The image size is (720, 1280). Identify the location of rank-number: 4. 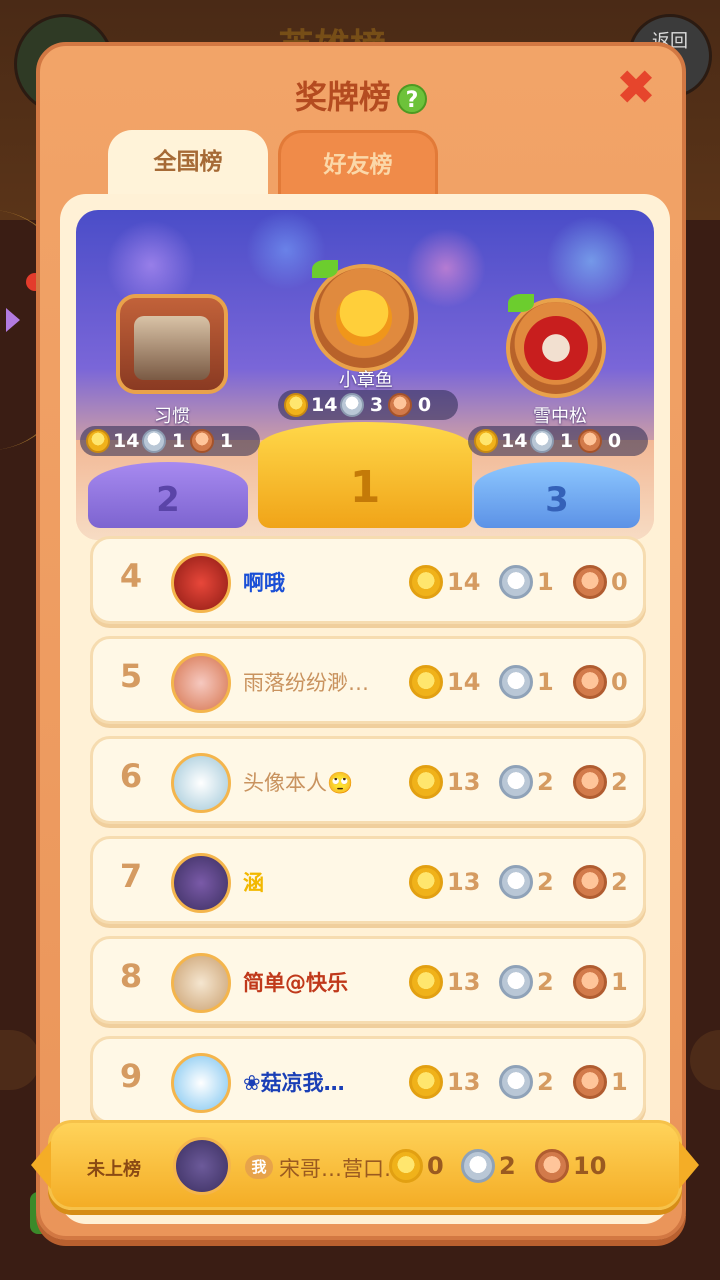
(131, 576).